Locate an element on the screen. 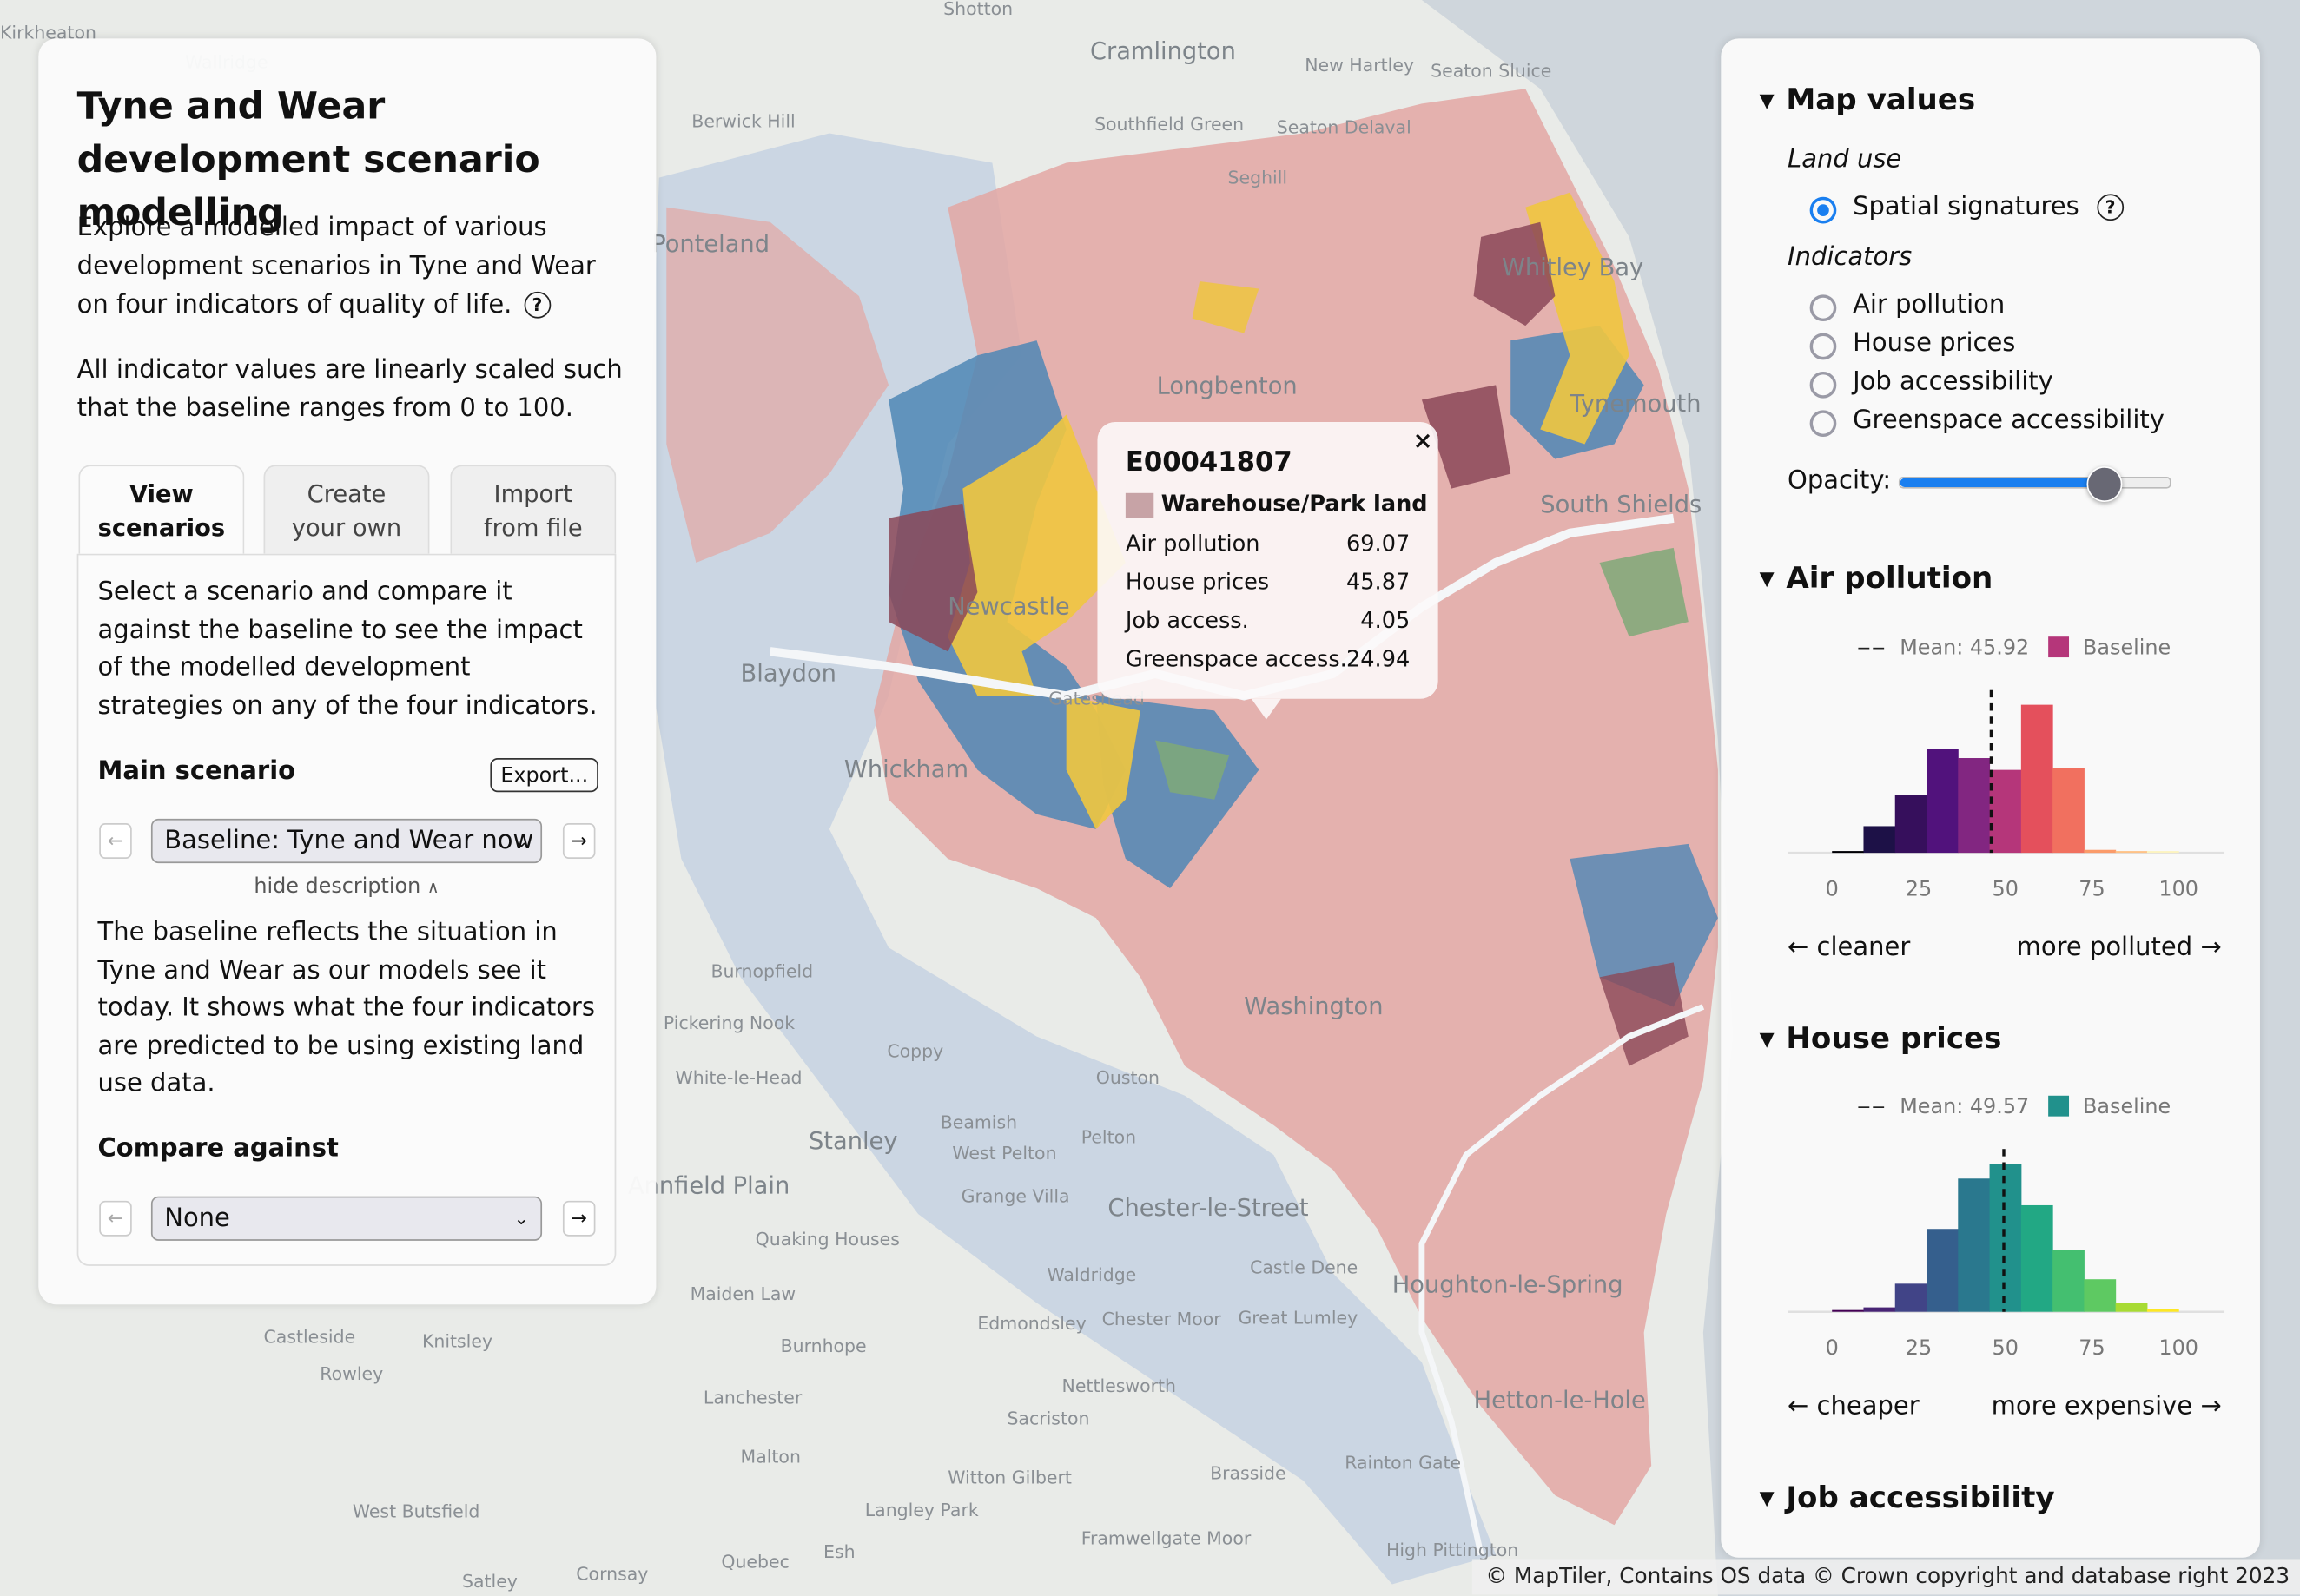 The width and height of the screenshot is (2300, 1596). radio-air-pollution is located at coordinates (1823, 308).